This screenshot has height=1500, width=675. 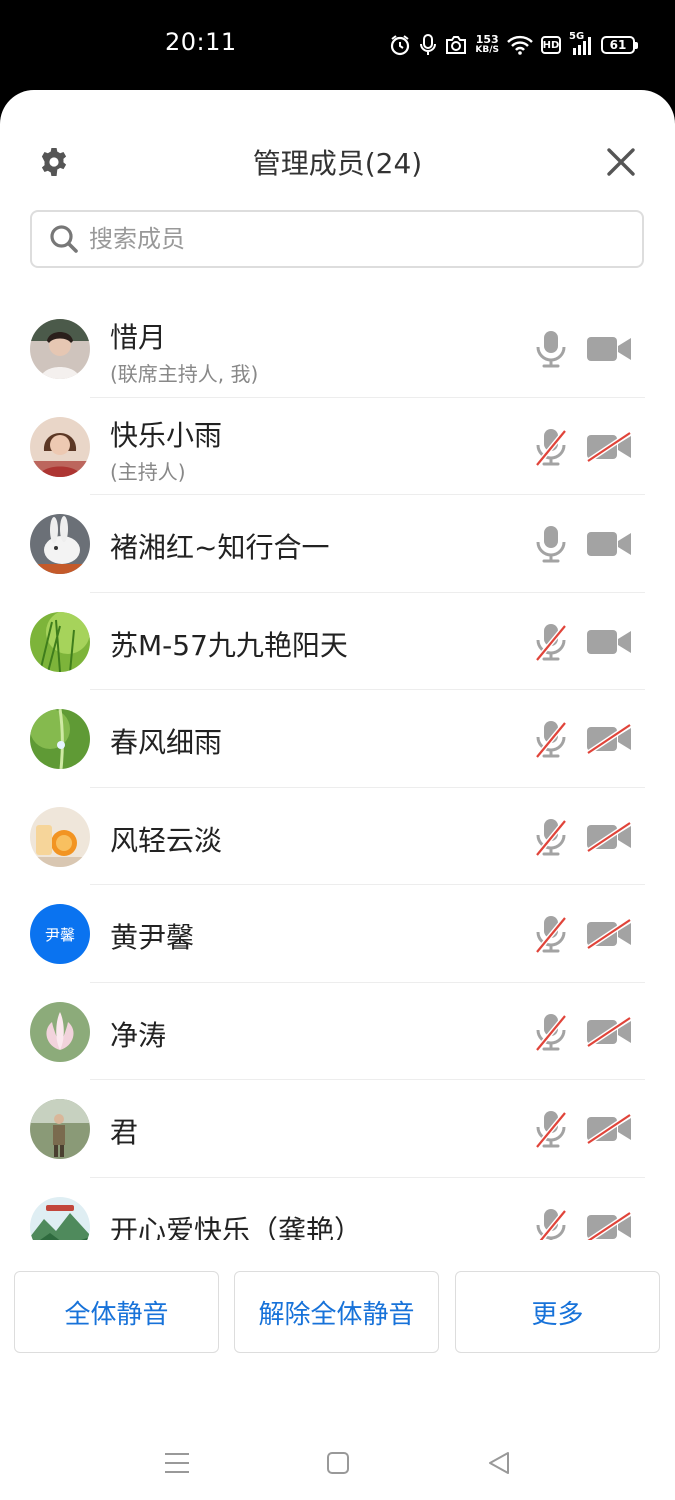 I want to click on member-role: (主持人), so click(x=148, y=471).